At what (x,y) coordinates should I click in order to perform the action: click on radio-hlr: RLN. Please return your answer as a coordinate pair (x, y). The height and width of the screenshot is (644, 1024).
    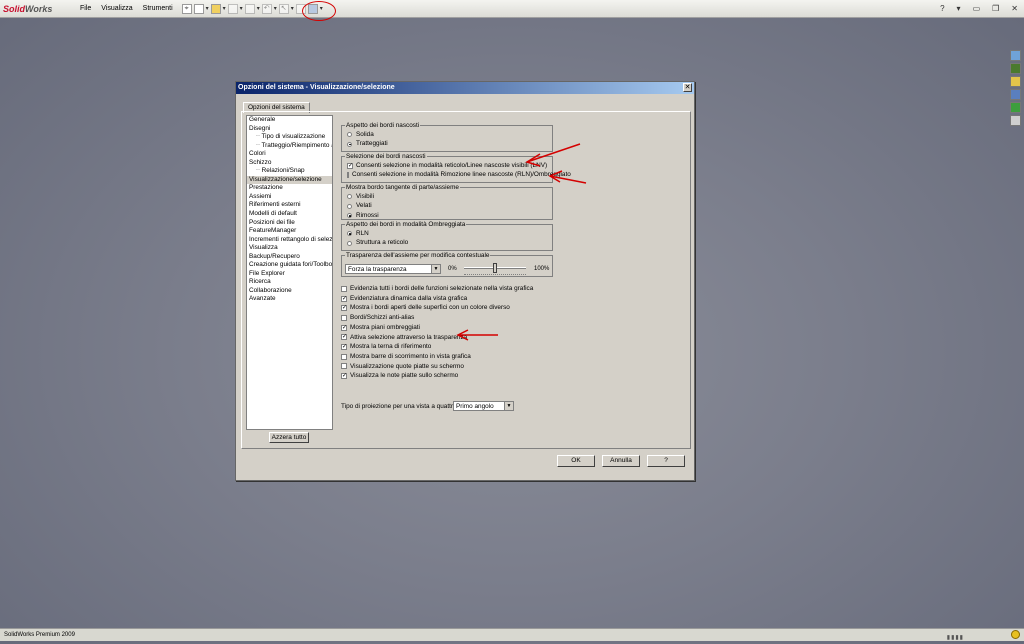
    Looking at the image, I should click on (449, 233).